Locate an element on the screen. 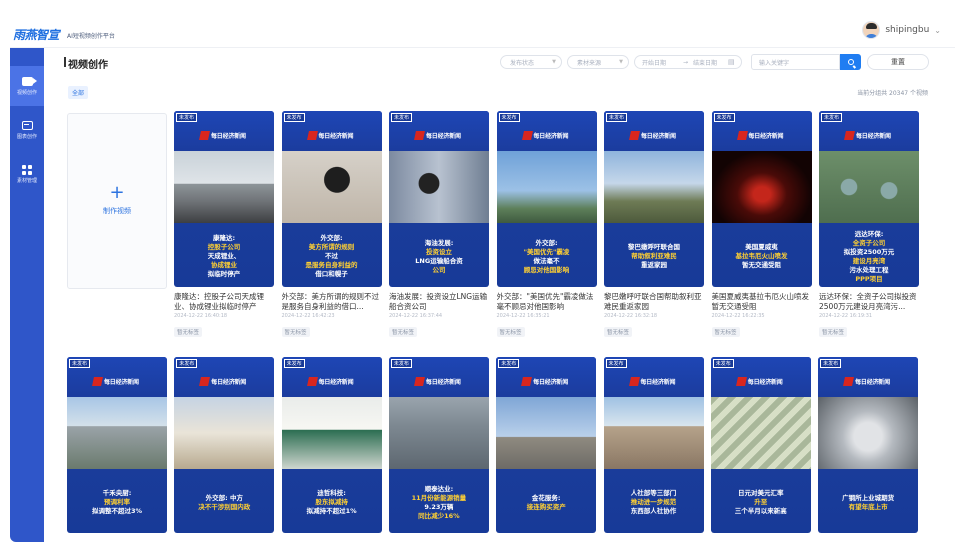  video-card: 未发布 每日经济新闻 日元对美元汇率 升至 三个半月以来新高 is located at coordinates (760, 445).